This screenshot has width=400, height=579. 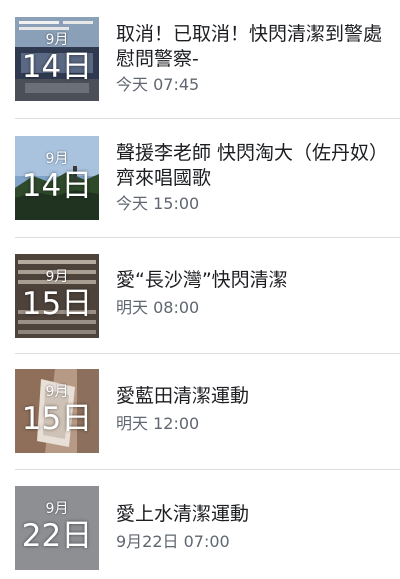 What do you see at coordinates (158, 203) in the screenshot?
I see `event-time: 今天 15:00` at bounding box center [158, 203].